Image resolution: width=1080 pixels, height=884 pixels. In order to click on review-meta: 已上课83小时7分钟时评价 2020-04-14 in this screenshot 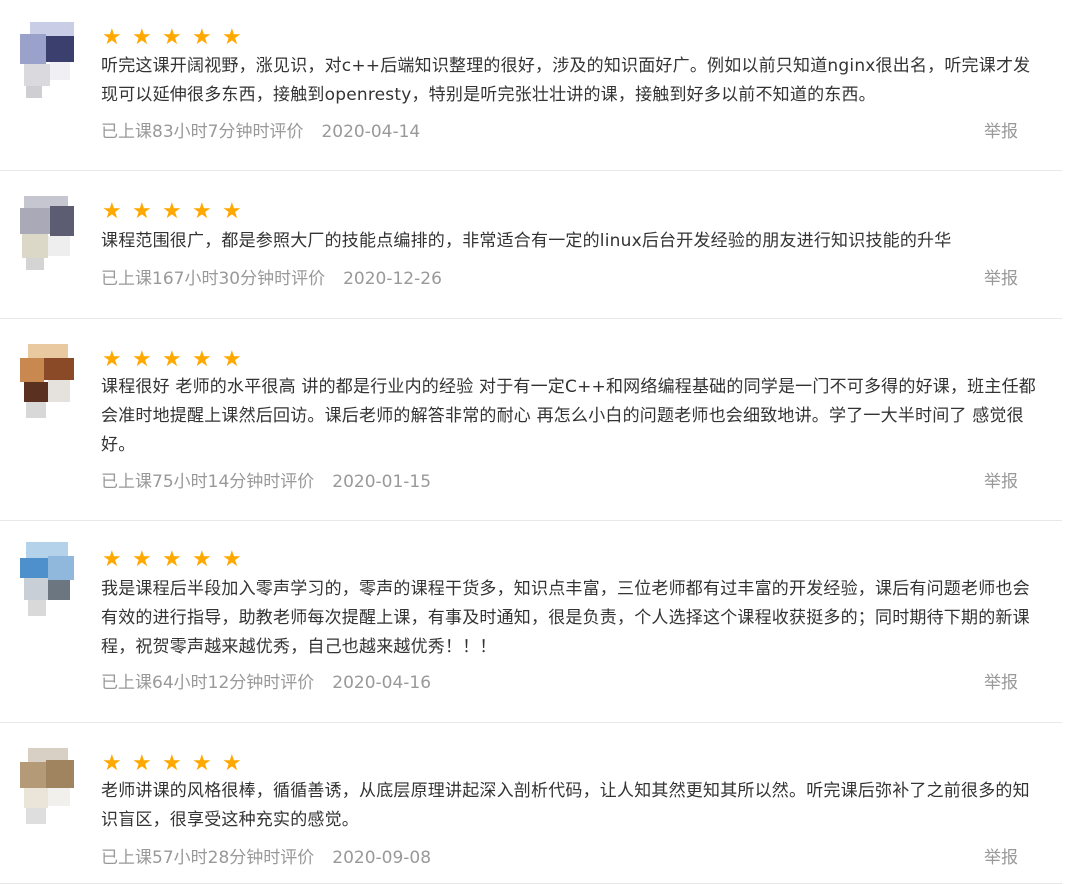, I will do `click(260, 132)`.